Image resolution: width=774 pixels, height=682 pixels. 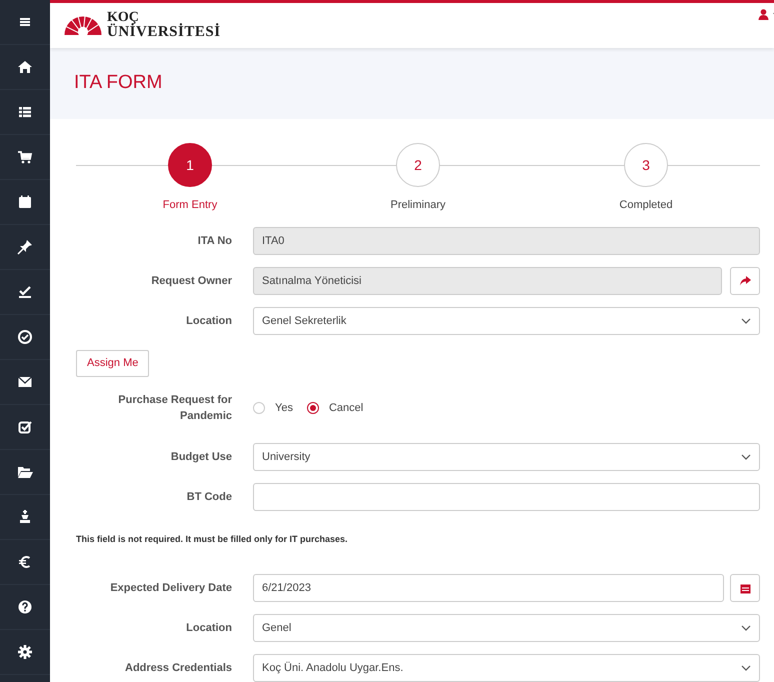 What do you see at coordinates (214, 241) in the screenshot?
I see `field-label: ITA No` at bounding box center [214, 241].